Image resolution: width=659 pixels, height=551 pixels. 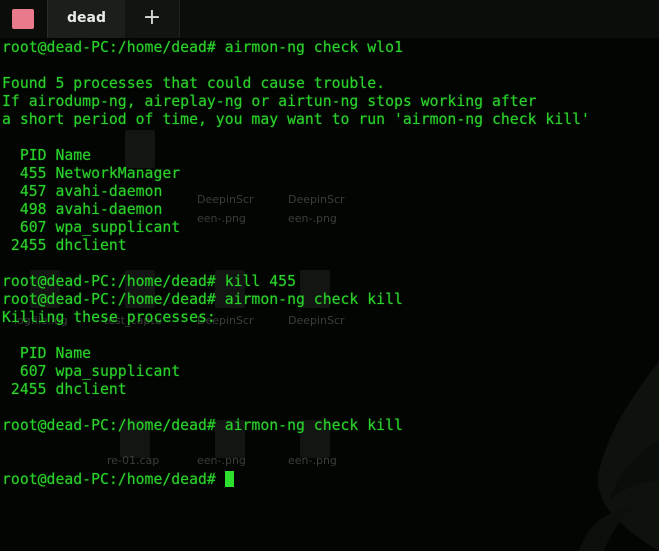 I want to click on terminal-prompt: root@dead-PC:/home/dead#, so click(x=109, y=479).